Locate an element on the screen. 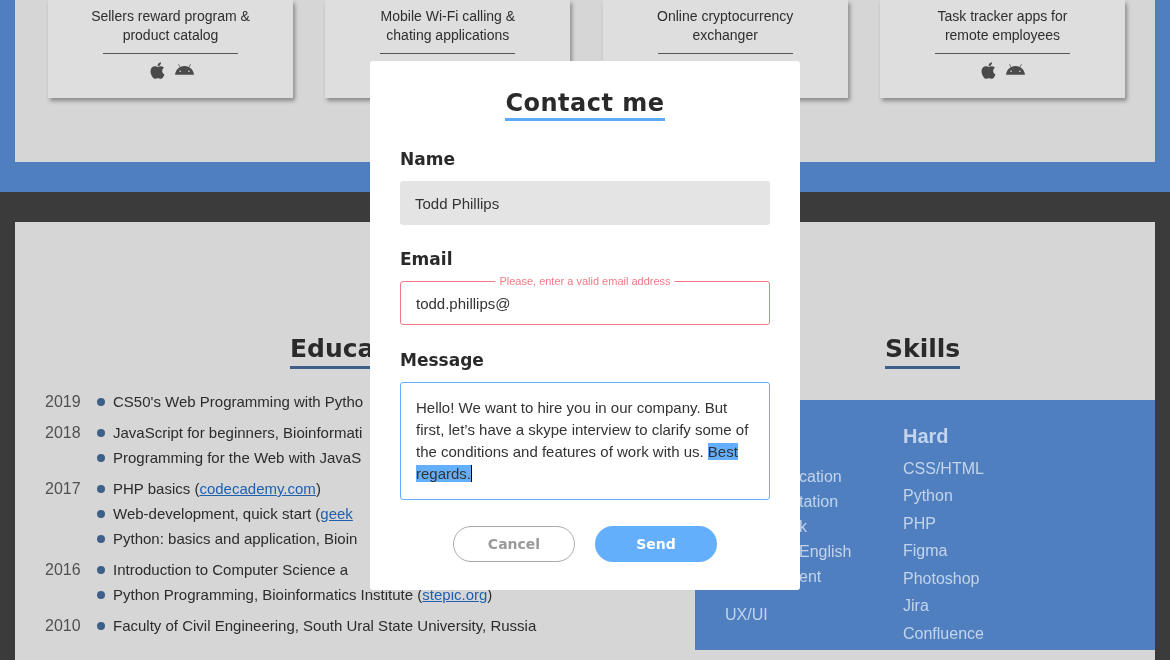  education-item: JavaScript for beginners, Bioinformati is located at coordinates (238, 432).